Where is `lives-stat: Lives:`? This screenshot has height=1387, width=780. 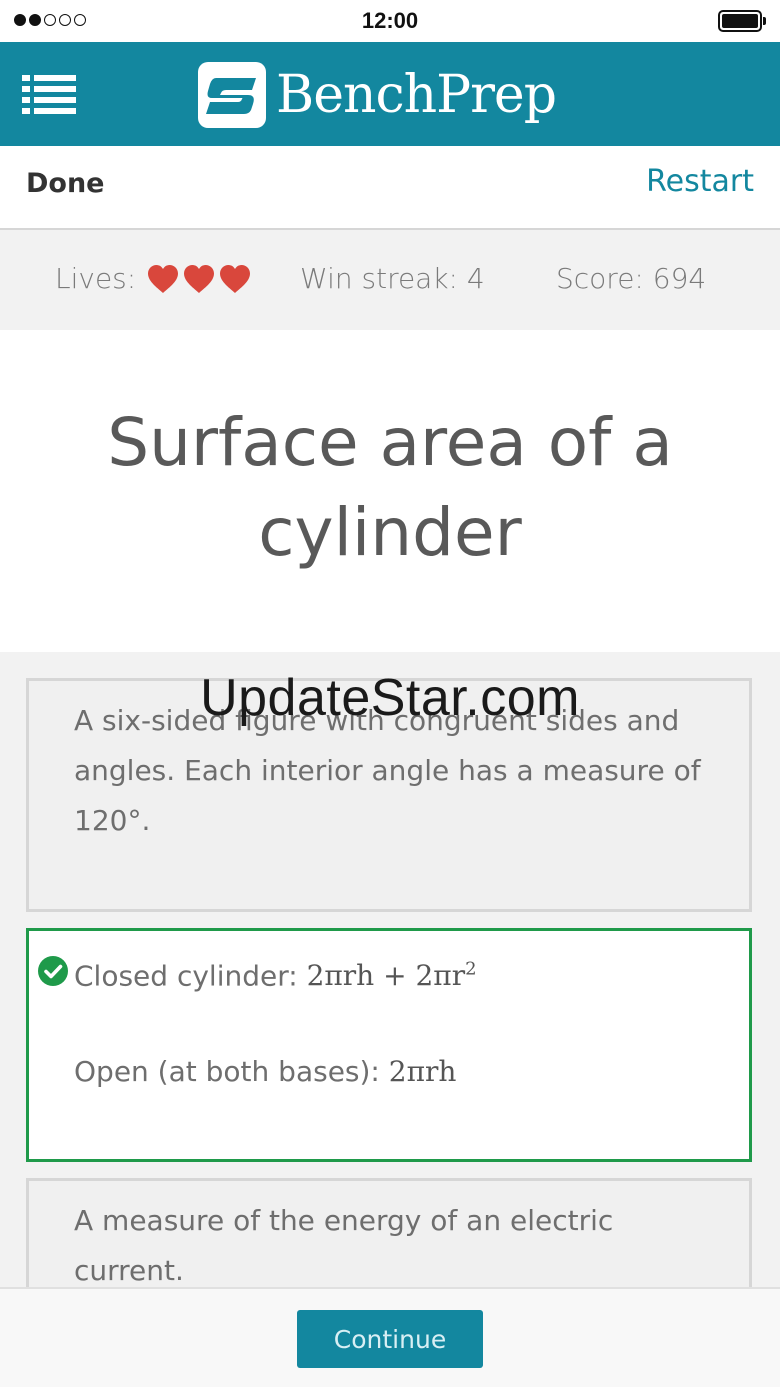 lives-stat: Lives: is located at coordinates (153, 278).